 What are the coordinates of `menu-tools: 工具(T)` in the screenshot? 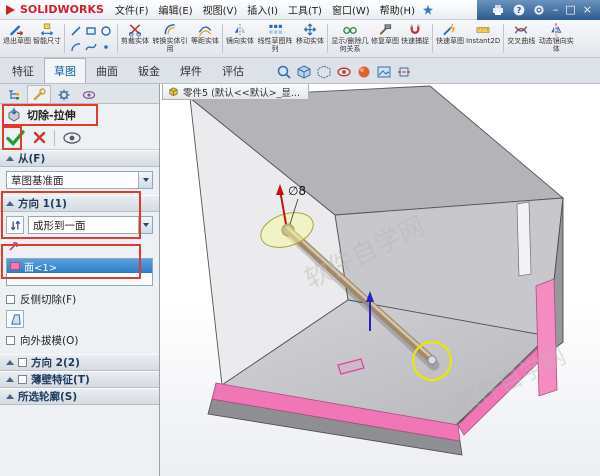 It's located at (305, 10).